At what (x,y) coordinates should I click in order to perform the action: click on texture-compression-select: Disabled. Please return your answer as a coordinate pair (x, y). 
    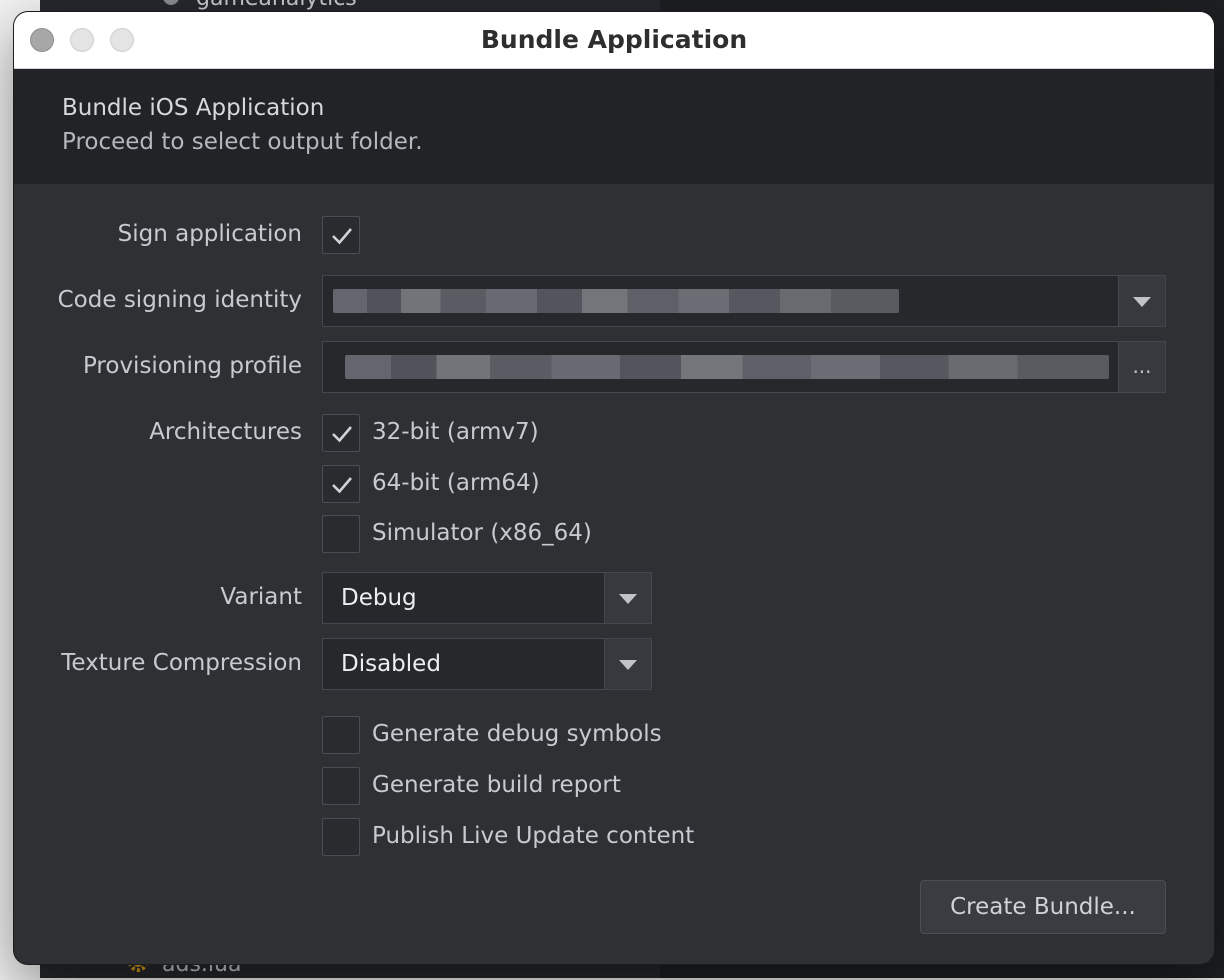
    Looking at the image, I should click on (487, 664).